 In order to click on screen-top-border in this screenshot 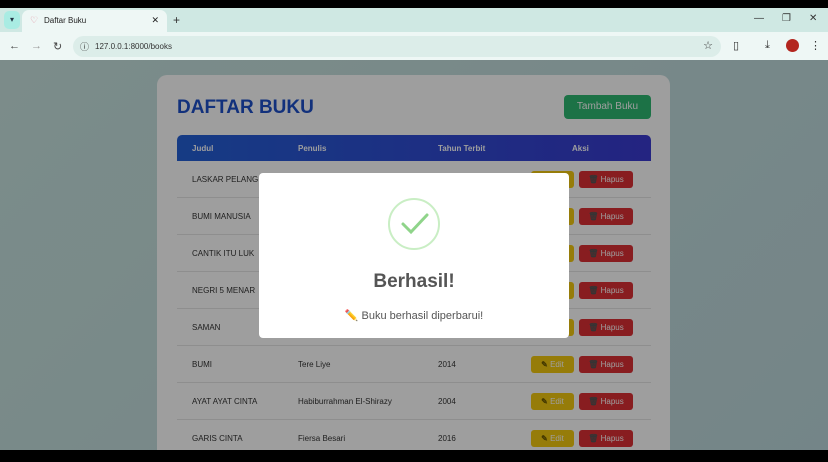, I will do `click(414, 4)`.